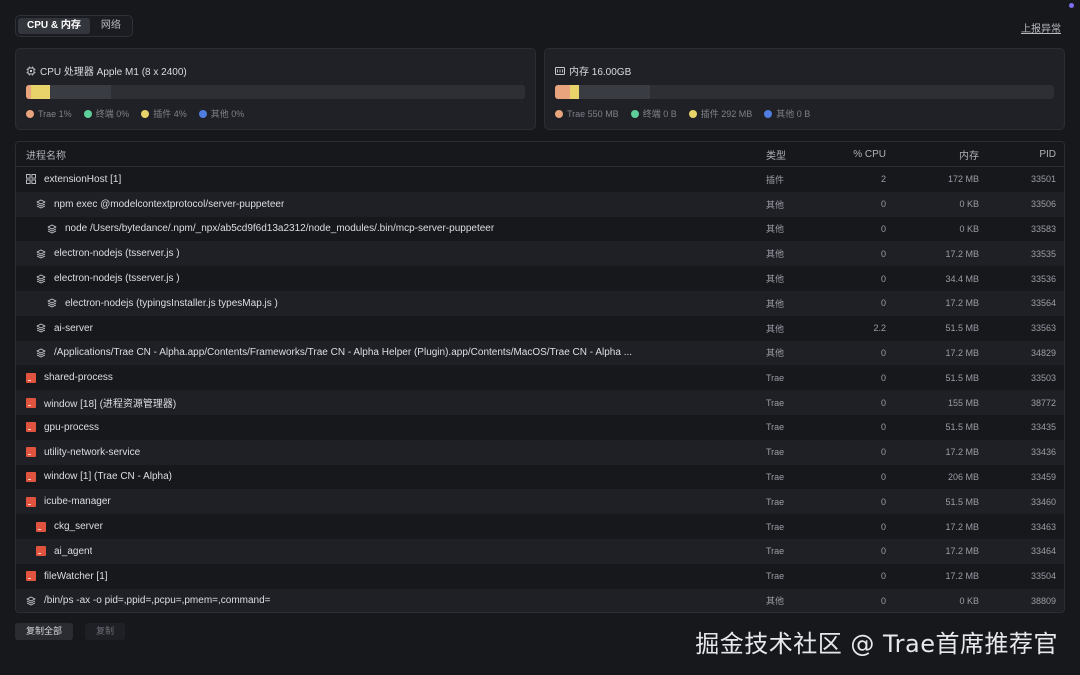  What do you see at coordinates (1043, 328) in the screenshot?
I see `process-pid: 33563` at bounding box center [1043, 328].